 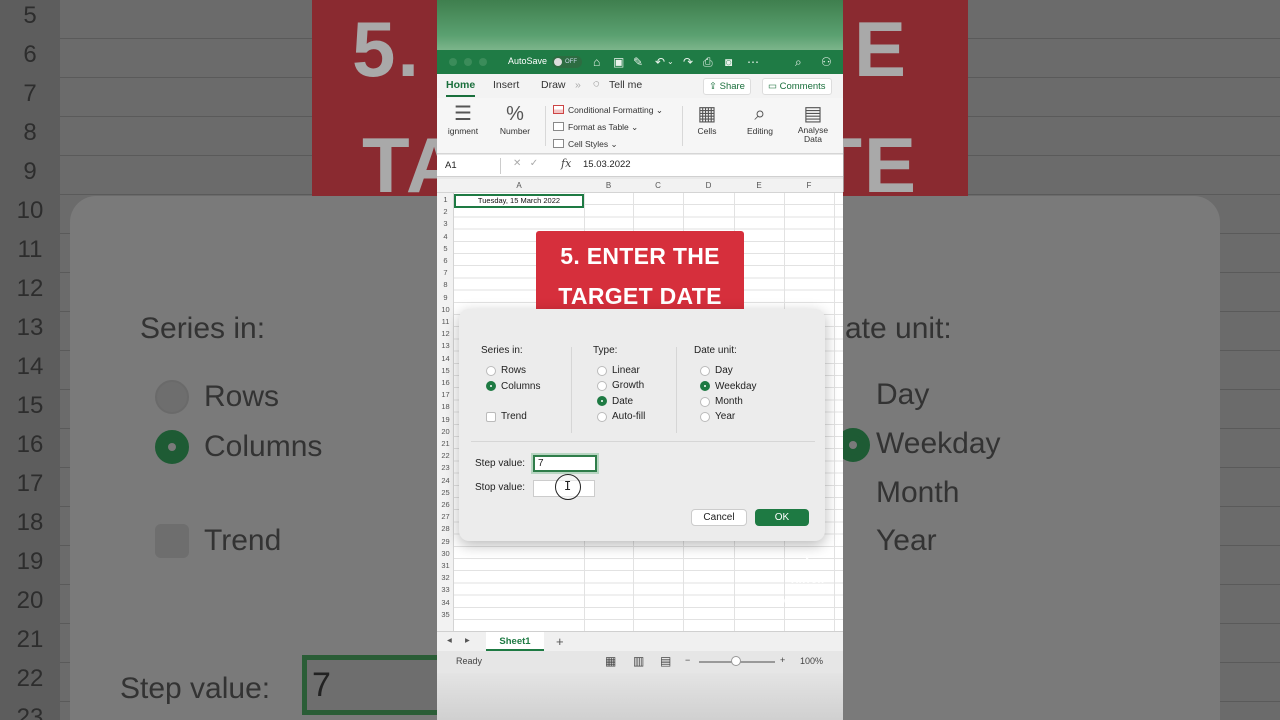 I want to click on more-tabs-icon: », so click(x=578, y=85).